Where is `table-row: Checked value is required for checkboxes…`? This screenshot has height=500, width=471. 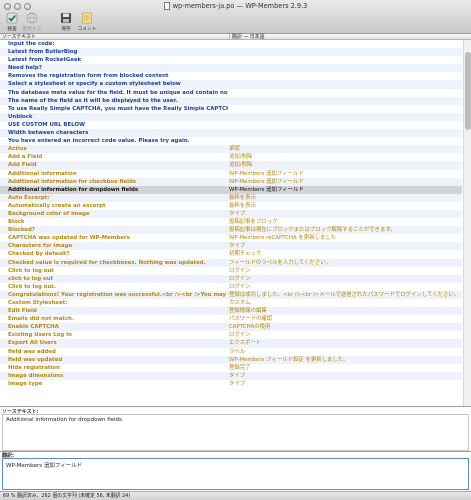 table-row: Checked value is required for checkboxes… is located at coordinates (231, 262).